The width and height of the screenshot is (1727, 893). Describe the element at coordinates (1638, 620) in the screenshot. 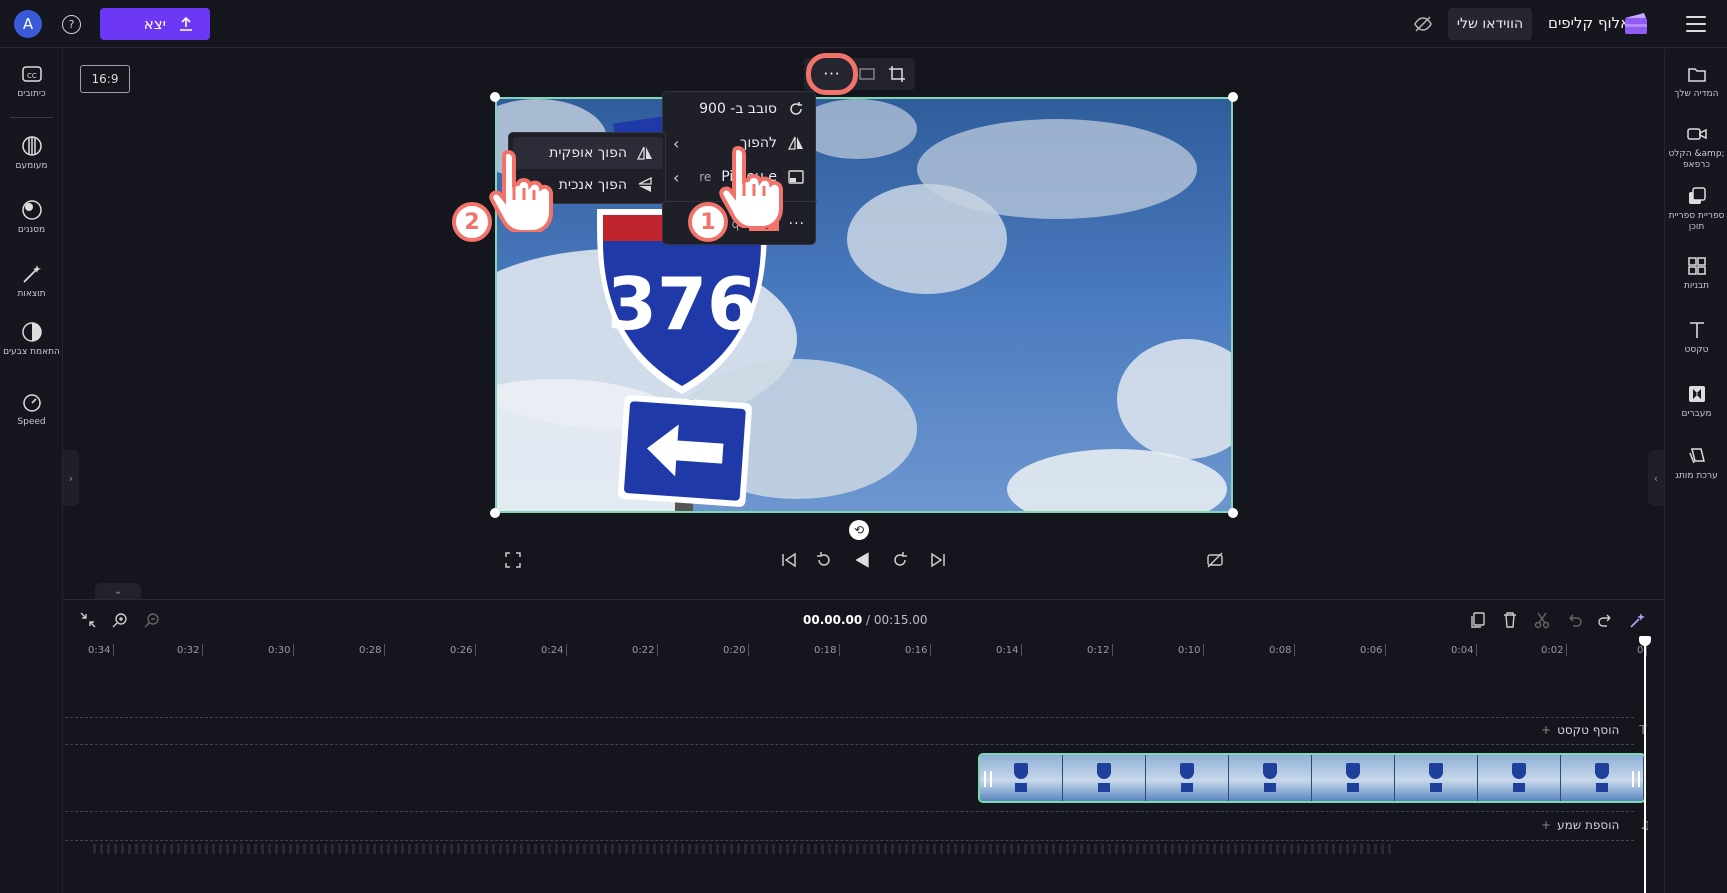

I see `magic-sparkle-icon` at that location.